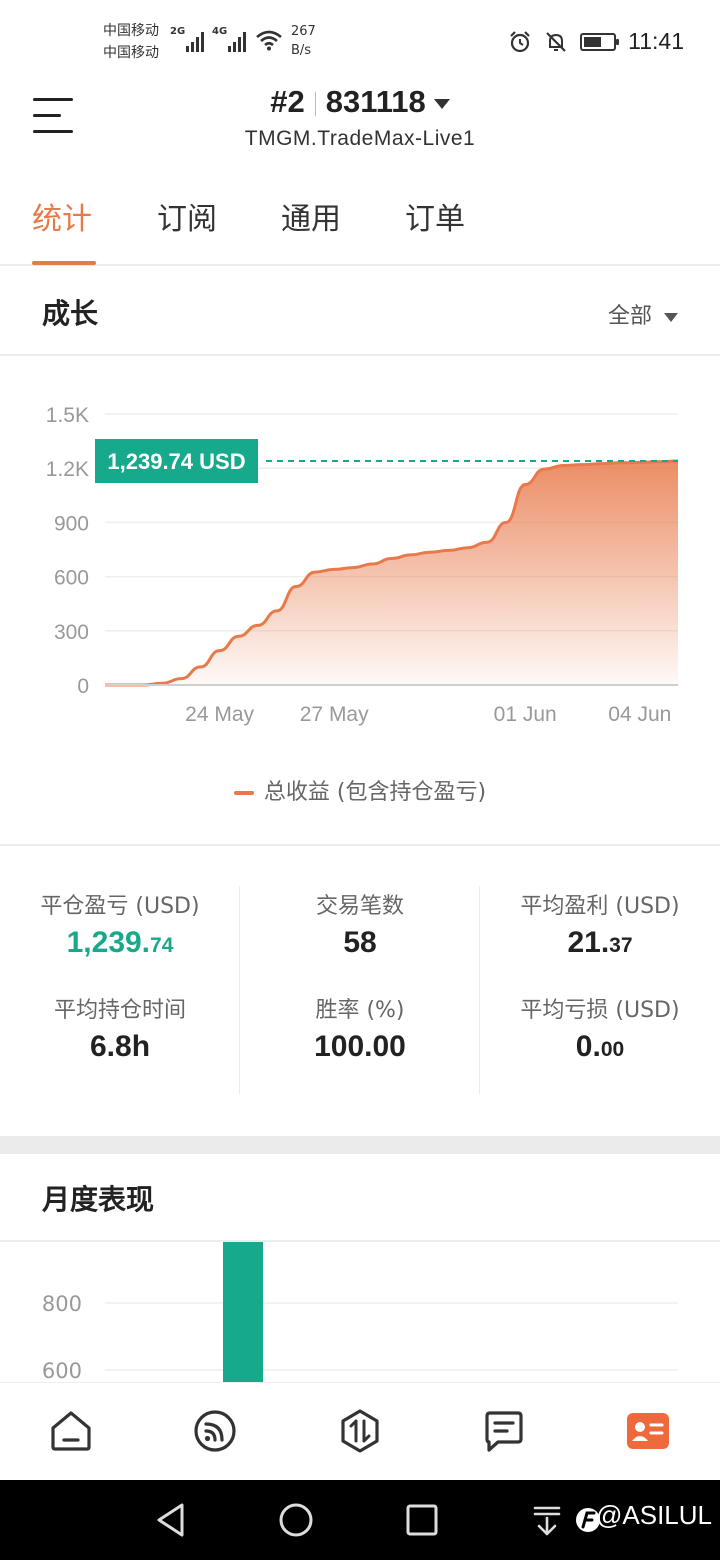 The width and height of the screenshot is (720, 1560). Describe the element at coordinates (360, 1030) in the screenshot. I see `stat-win-rate: 胜率 (%) 100.00` at that location.